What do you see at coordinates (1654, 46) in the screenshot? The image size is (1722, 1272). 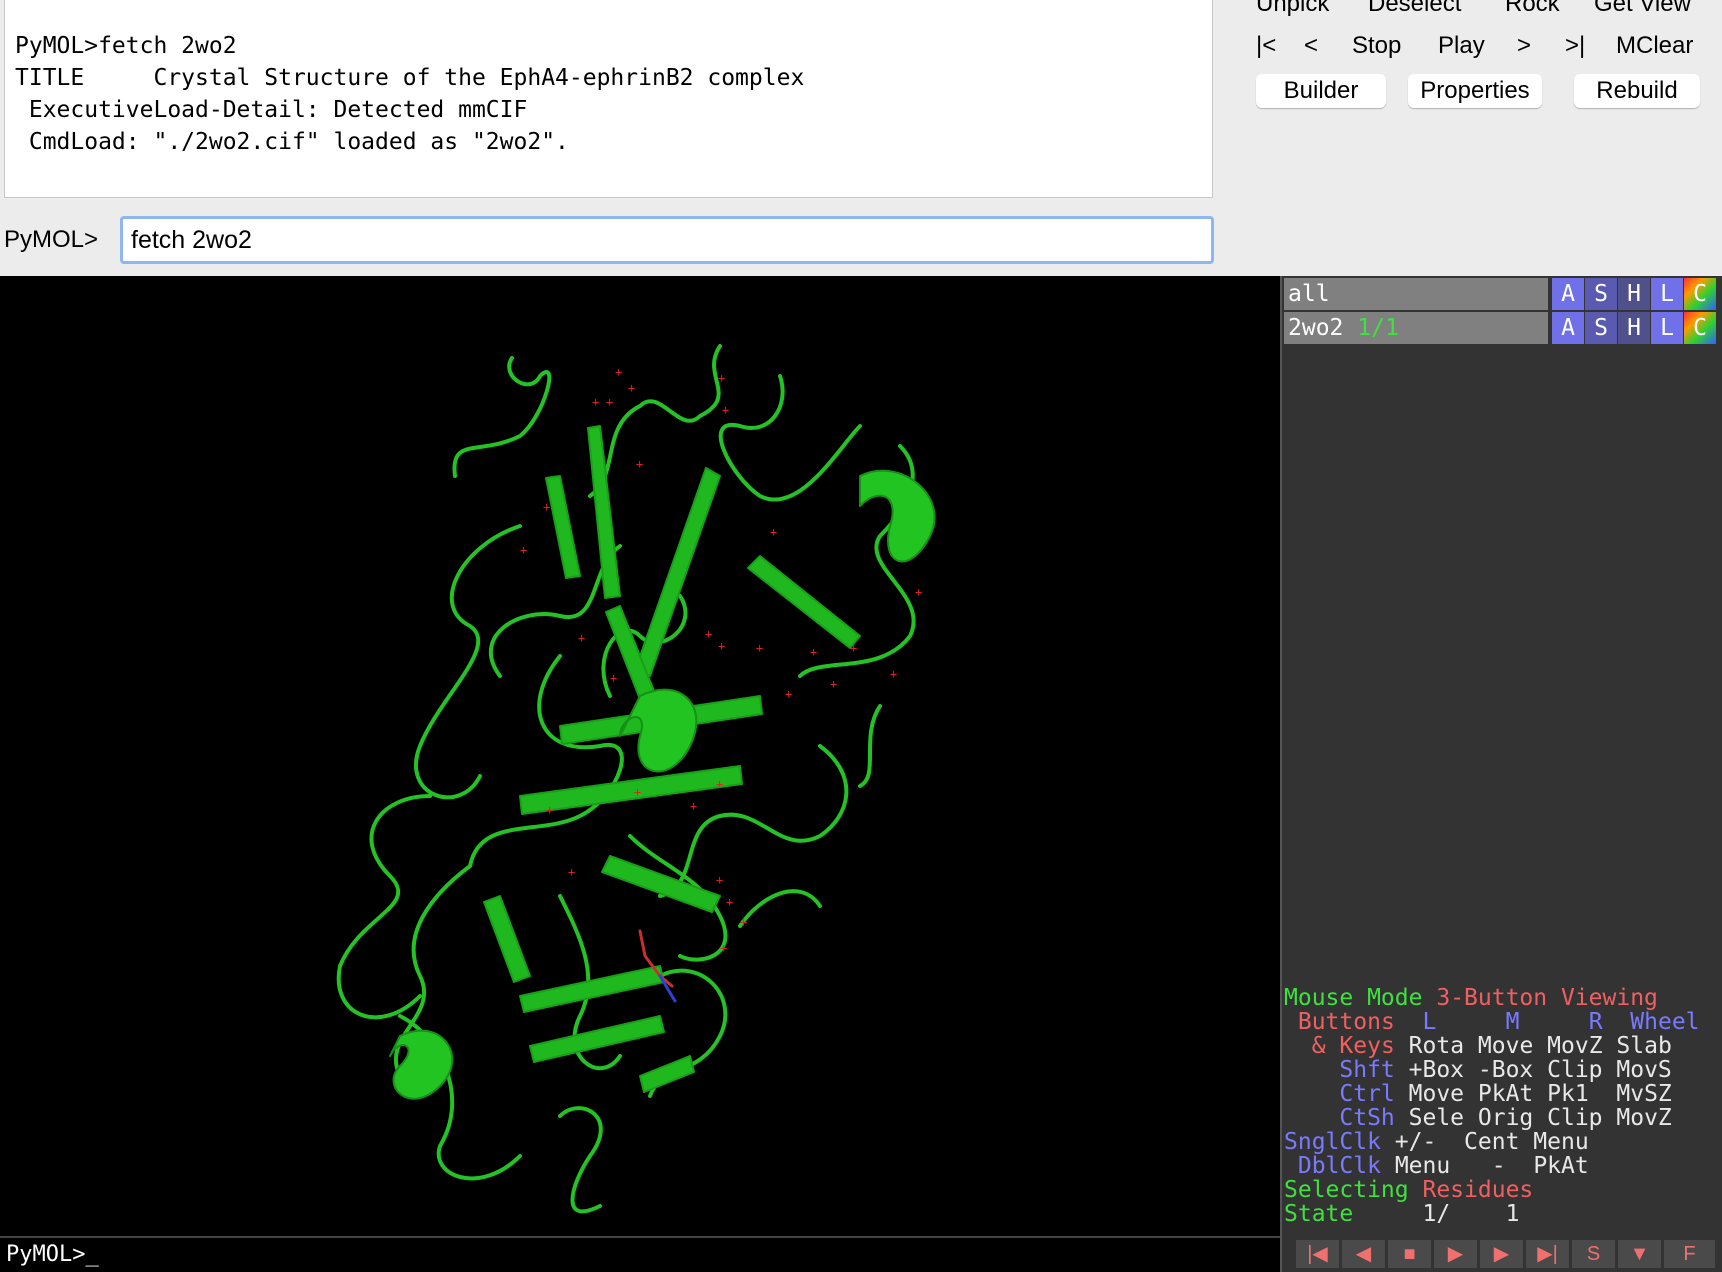 I see `mclear-button: MClear` at bounding box center [1654, 46].